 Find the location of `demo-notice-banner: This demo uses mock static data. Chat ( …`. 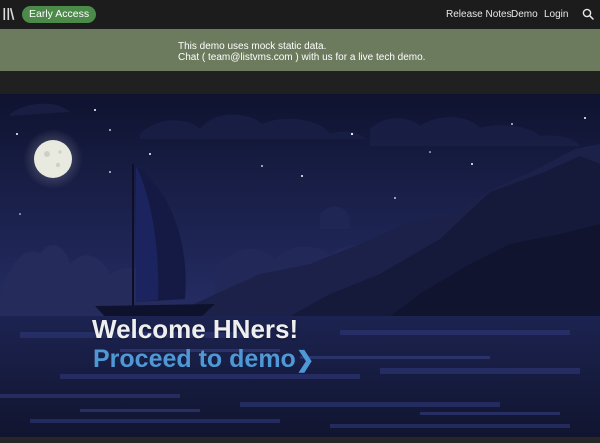

demo-notice-banner: This demo uses mock static data. Chat ( … is located at coordinates (300, 50).